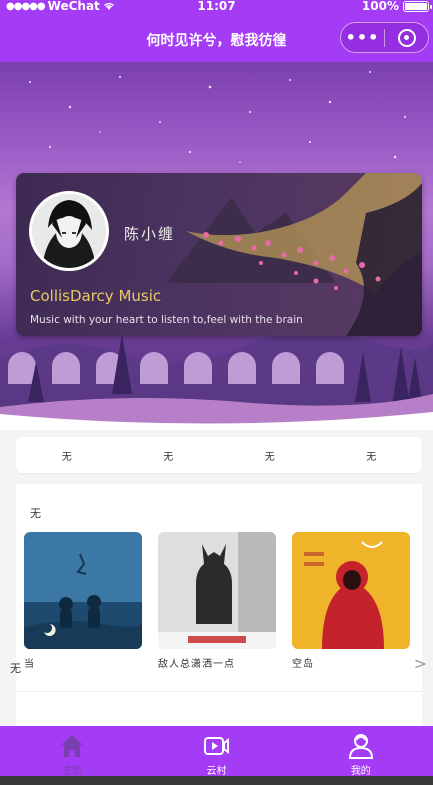  Describe the element at coordinates (216, 31) in the screenshot. I see `top-bar: ●●●●● WeChat 11:07 100% 何时见许兮，慰我彷徨 •••` at that location.